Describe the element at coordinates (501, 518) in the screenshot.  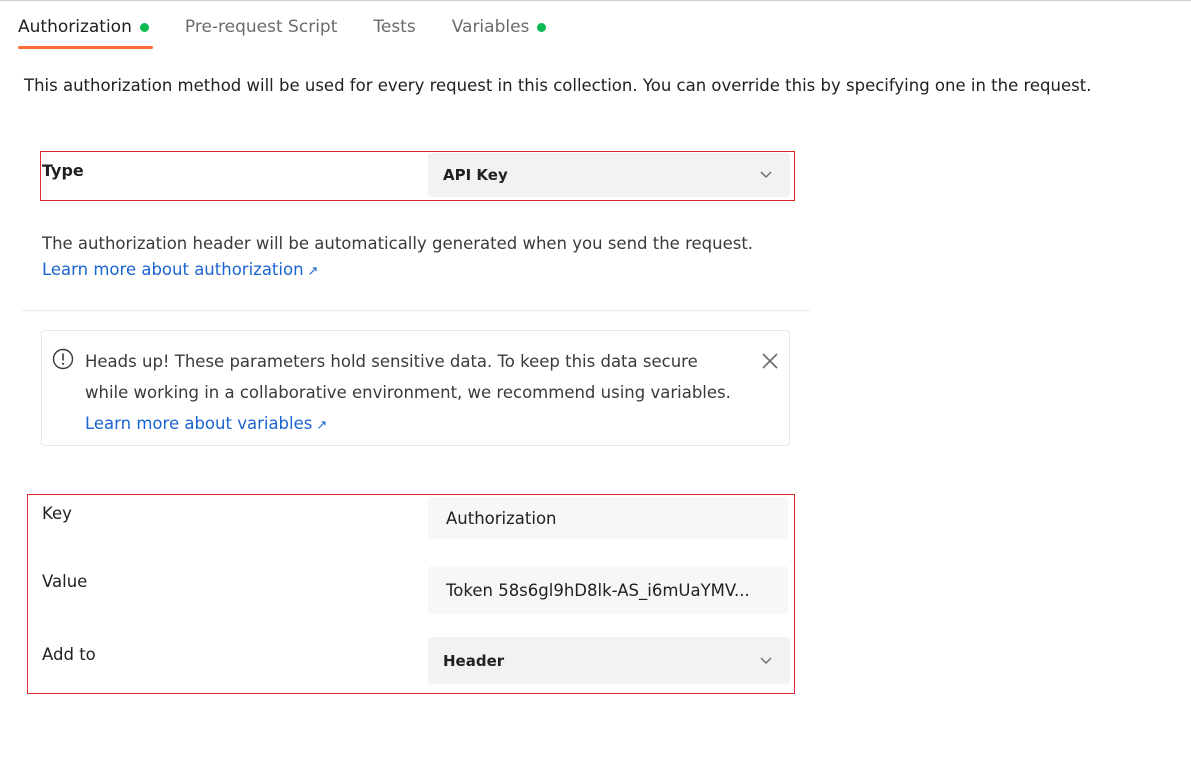
I see `key-input-value: Authorization` at that location.